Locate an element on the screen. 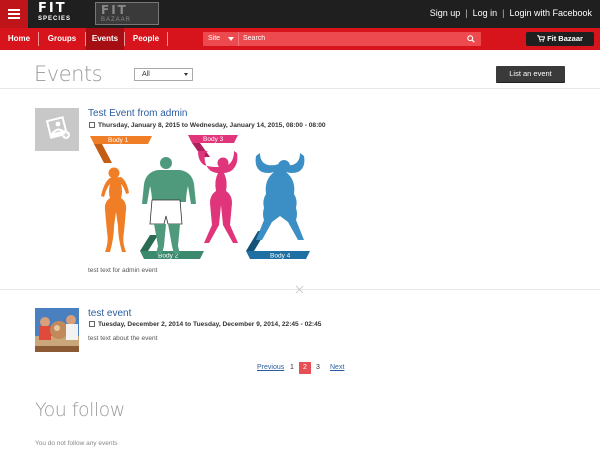 The width and height of the screenshot is (600, 465). fitbazaar-label: Fit Bazaar is located at coordinates (565, 38).